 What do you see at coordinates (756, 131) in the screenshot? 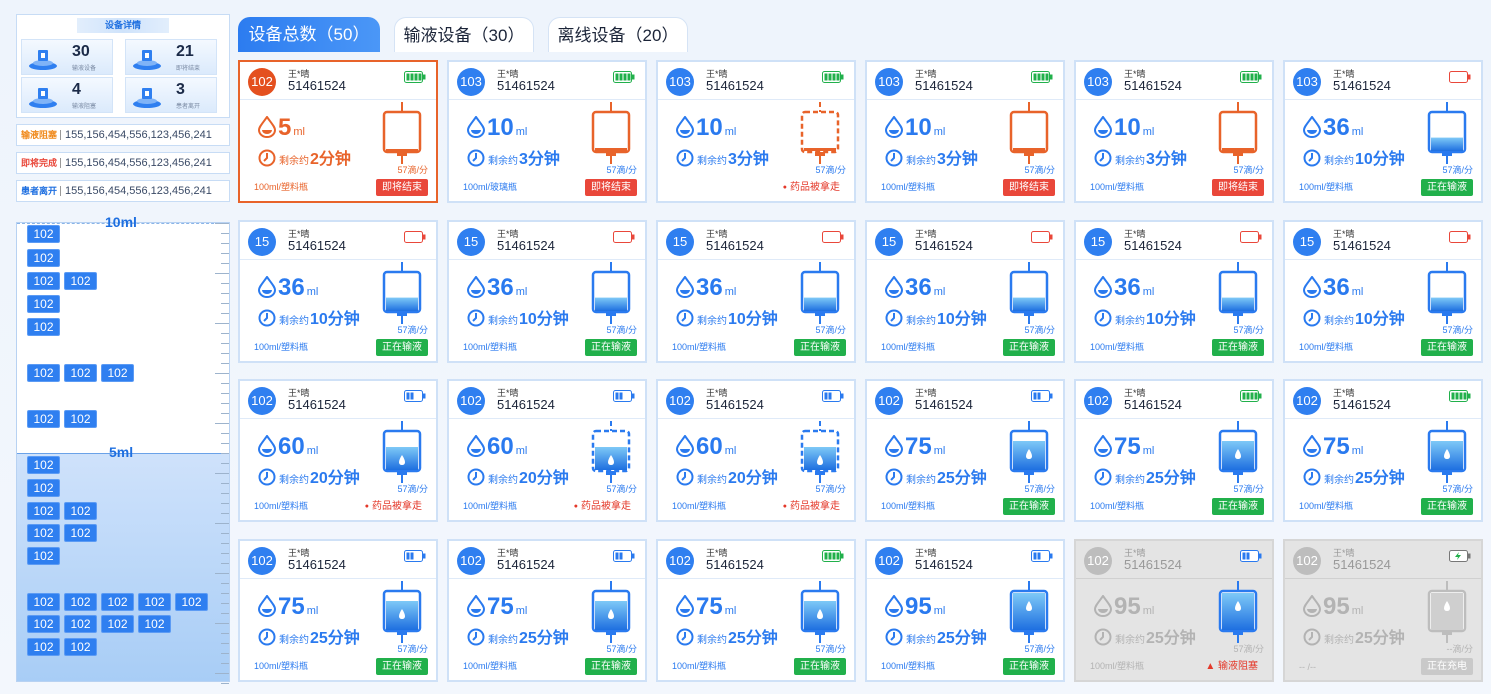
I see `device-card: 103王*晴5146152410ml剩余约3分钟 57滴/分药品被拿走` at bounding box center [756, 131].